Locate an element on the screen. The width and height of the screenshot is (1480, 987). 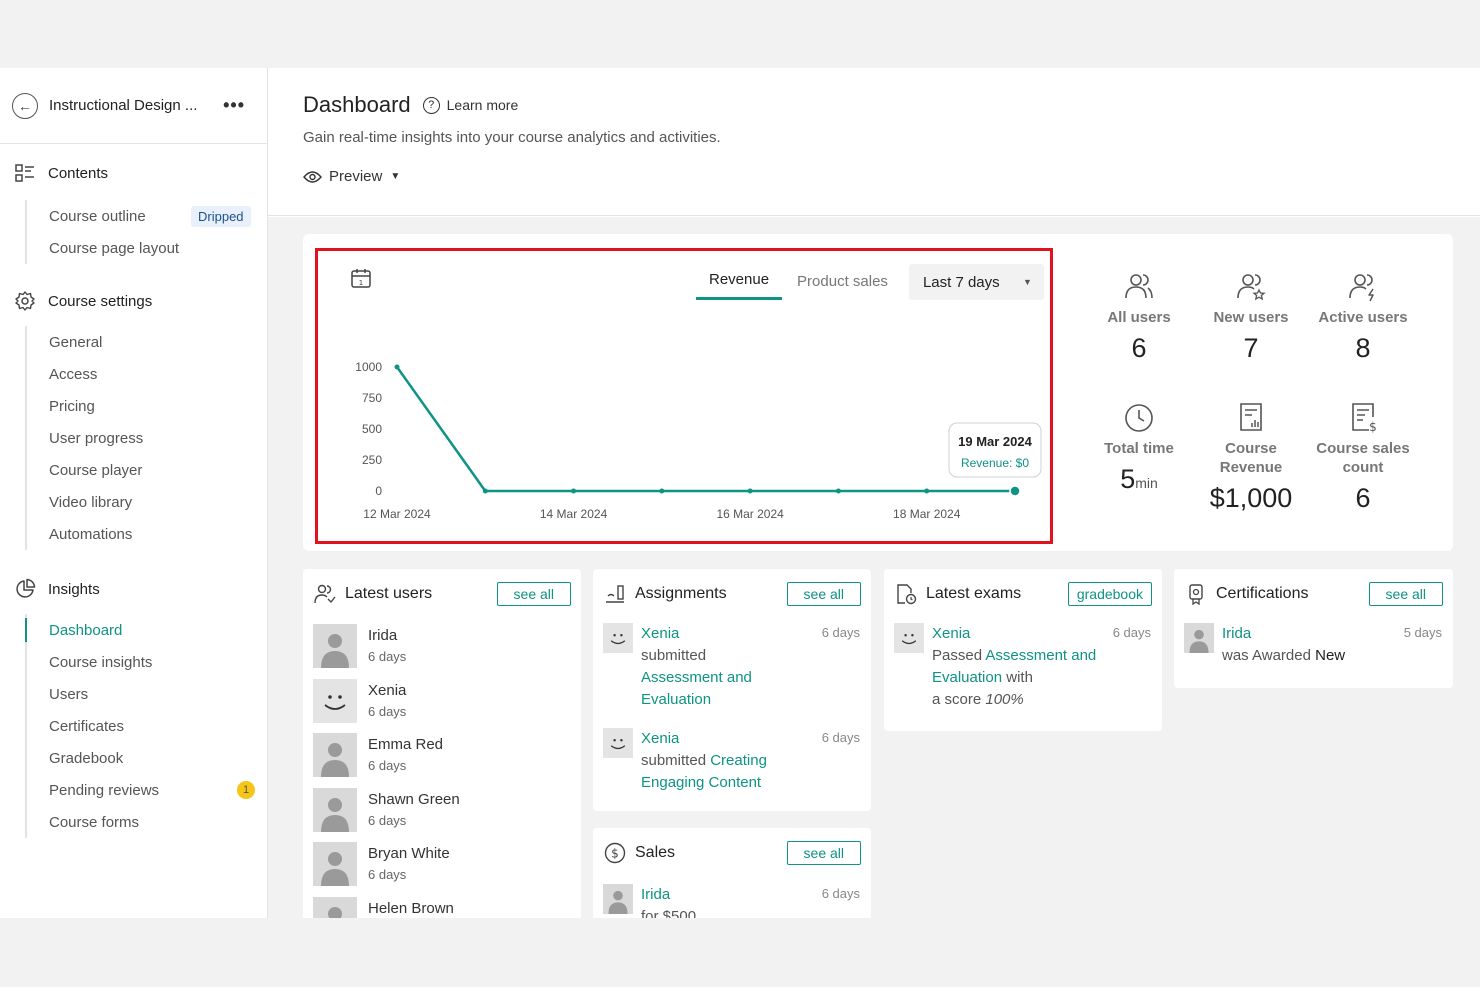
see-all-assignments-button: see all is located at coordinates (823, 594).